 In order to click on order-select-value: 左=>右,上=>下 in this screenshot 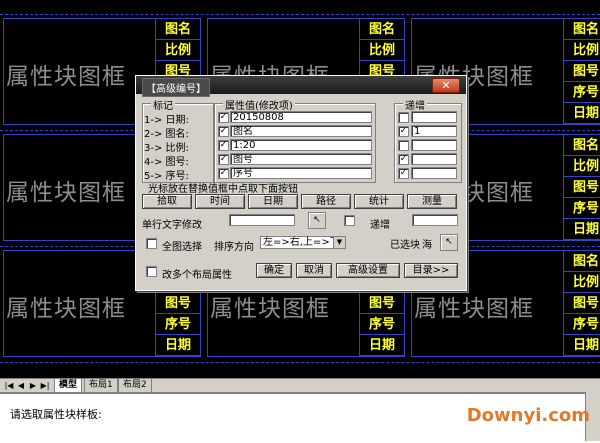, I will do `click(301, 242)`.